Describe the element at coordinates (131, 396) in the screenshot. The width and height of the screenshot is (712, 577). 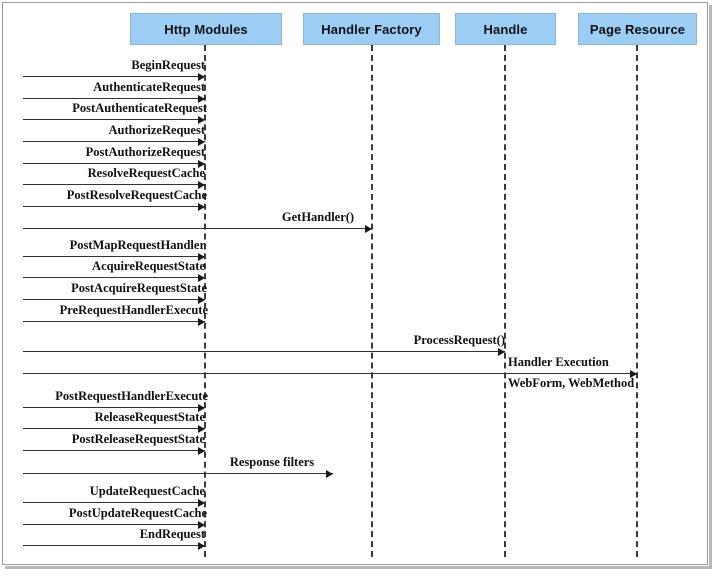
I see `message-label: PostRequestHandlerExecute` at that location.